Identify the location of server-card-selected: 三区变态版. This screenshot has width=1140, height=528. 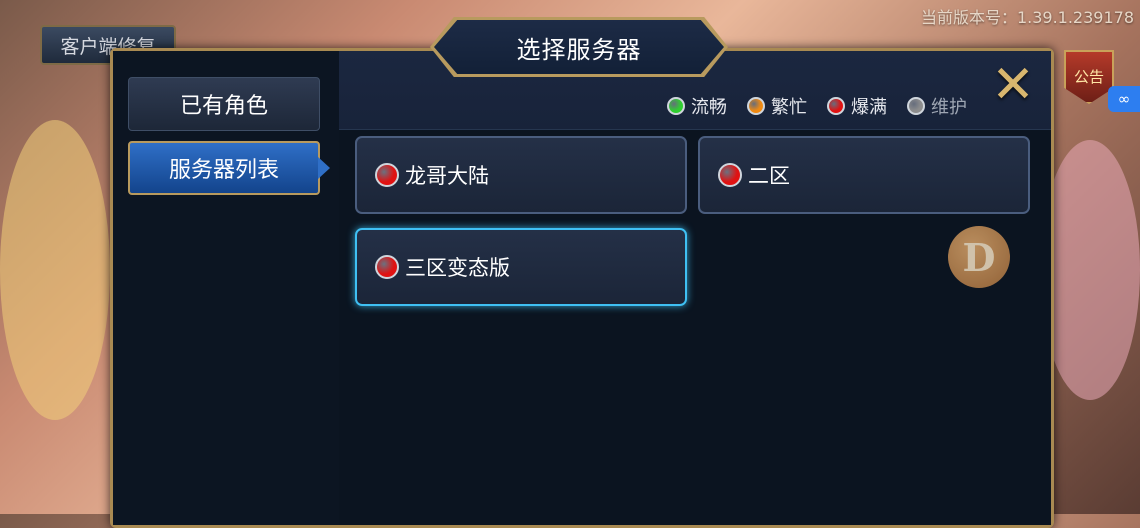
(521, 267).